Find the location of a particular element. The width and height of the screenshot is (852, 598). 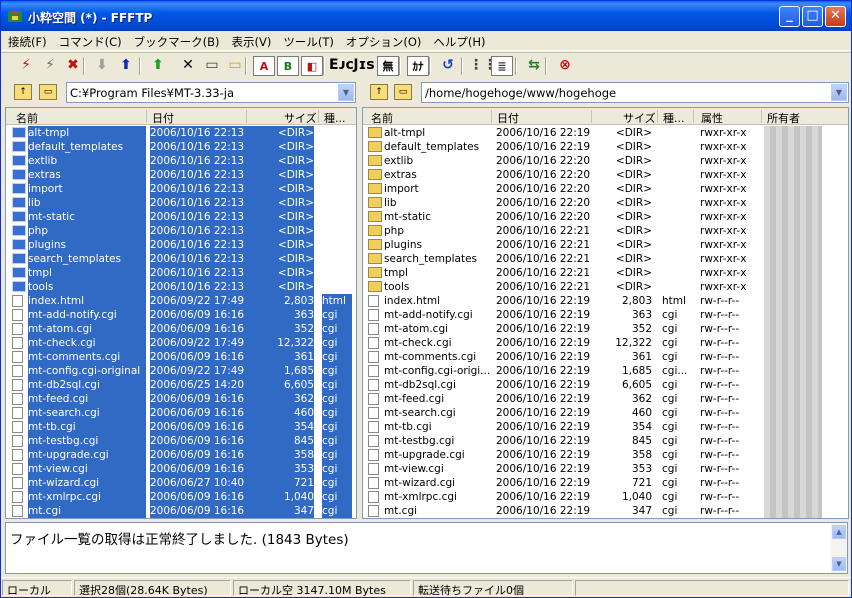

binary-mode-icon: B is located at coordinates (288, 66).